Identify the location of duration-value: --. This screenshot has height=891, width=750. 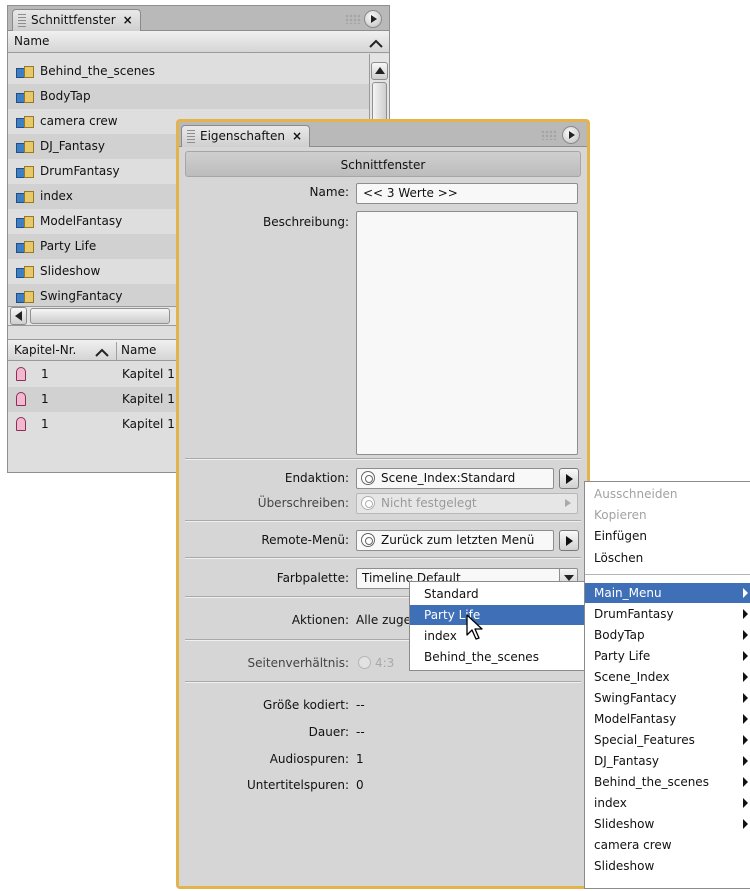
(360, 732).